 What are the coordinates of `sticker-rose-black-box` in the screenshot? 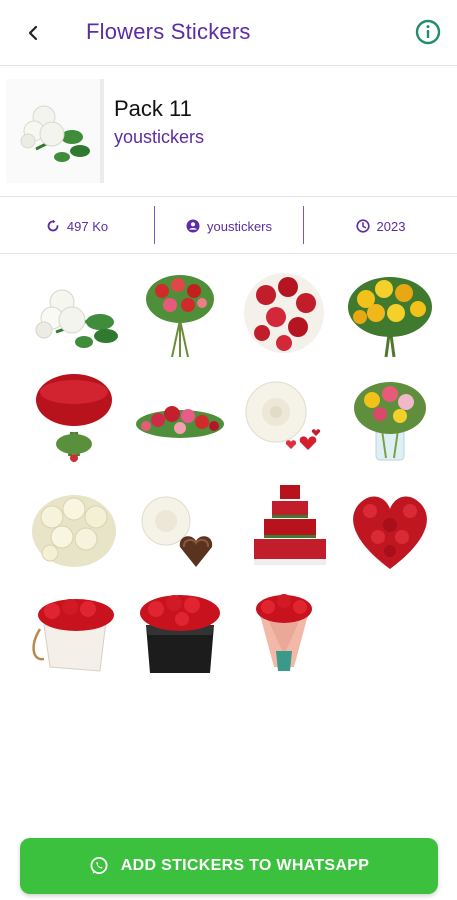 It's located at (180, 633).